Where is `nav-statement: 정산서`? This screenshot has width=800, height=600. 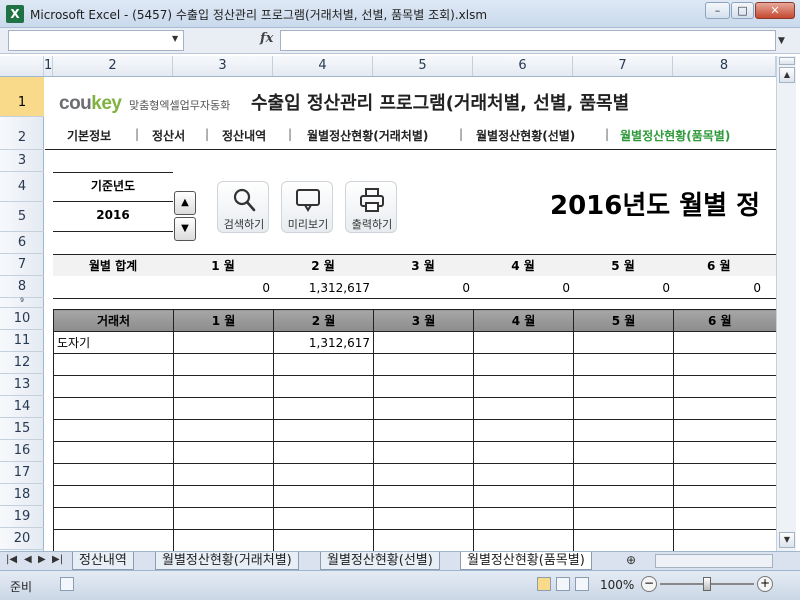
nav-statement: 정산서 is located at coordinates (168, 135).